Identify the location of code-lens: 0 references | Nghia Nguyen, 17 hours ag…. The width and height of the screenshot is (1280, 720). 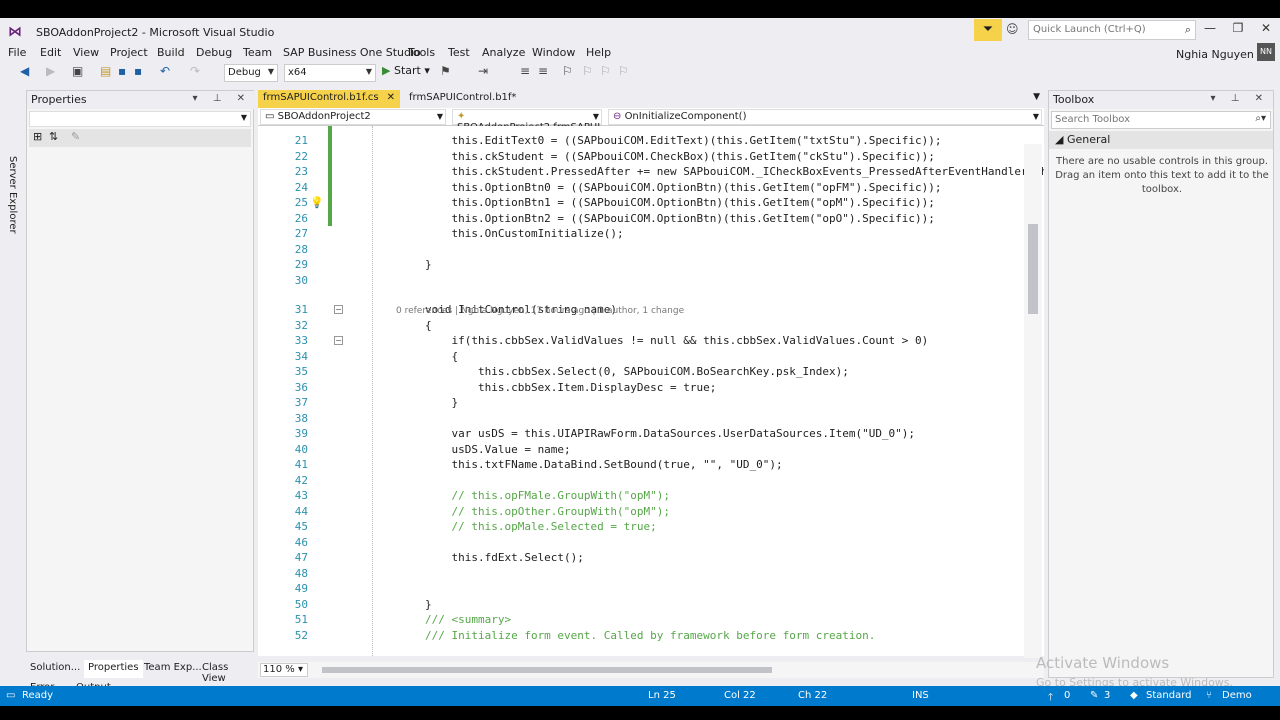
(540, 311).